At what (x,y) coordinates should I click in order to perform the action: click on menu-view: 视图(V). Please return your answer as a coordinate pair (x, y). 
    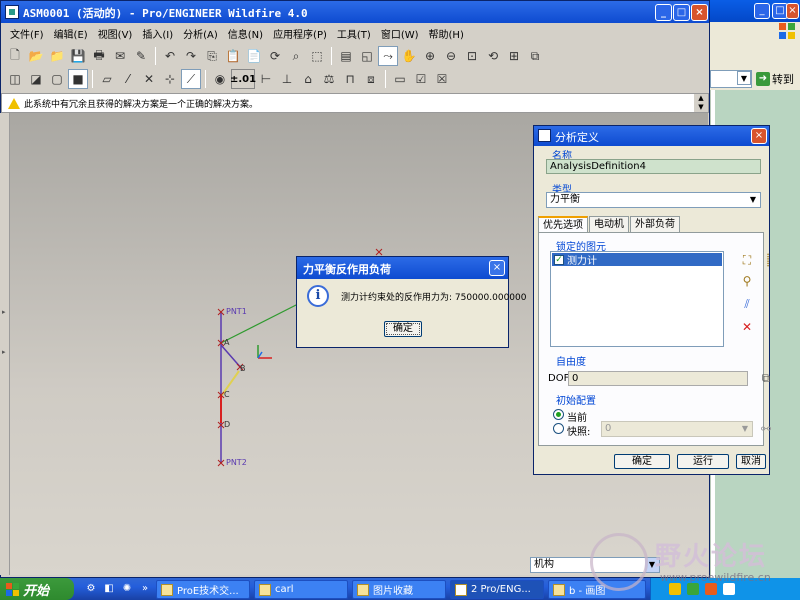
    Looking at the image, I should click on (115, 33).